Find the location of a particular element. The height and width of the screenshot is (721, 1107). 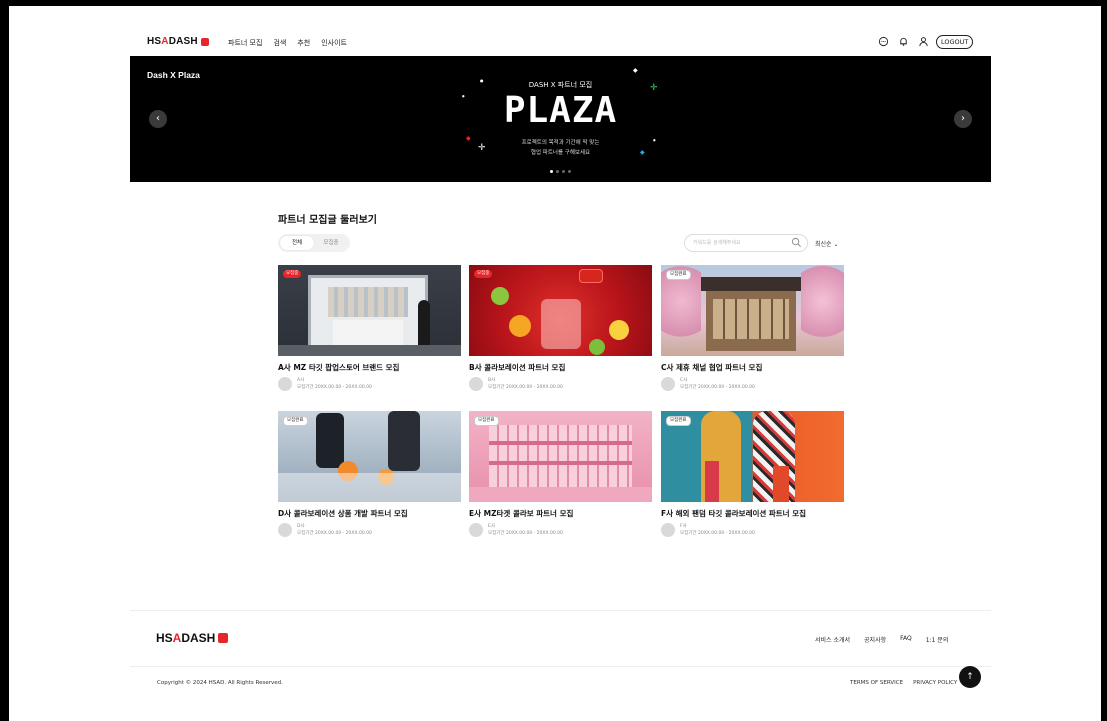

nav-insight: 인사이트 is located at coordinates (334, 43).